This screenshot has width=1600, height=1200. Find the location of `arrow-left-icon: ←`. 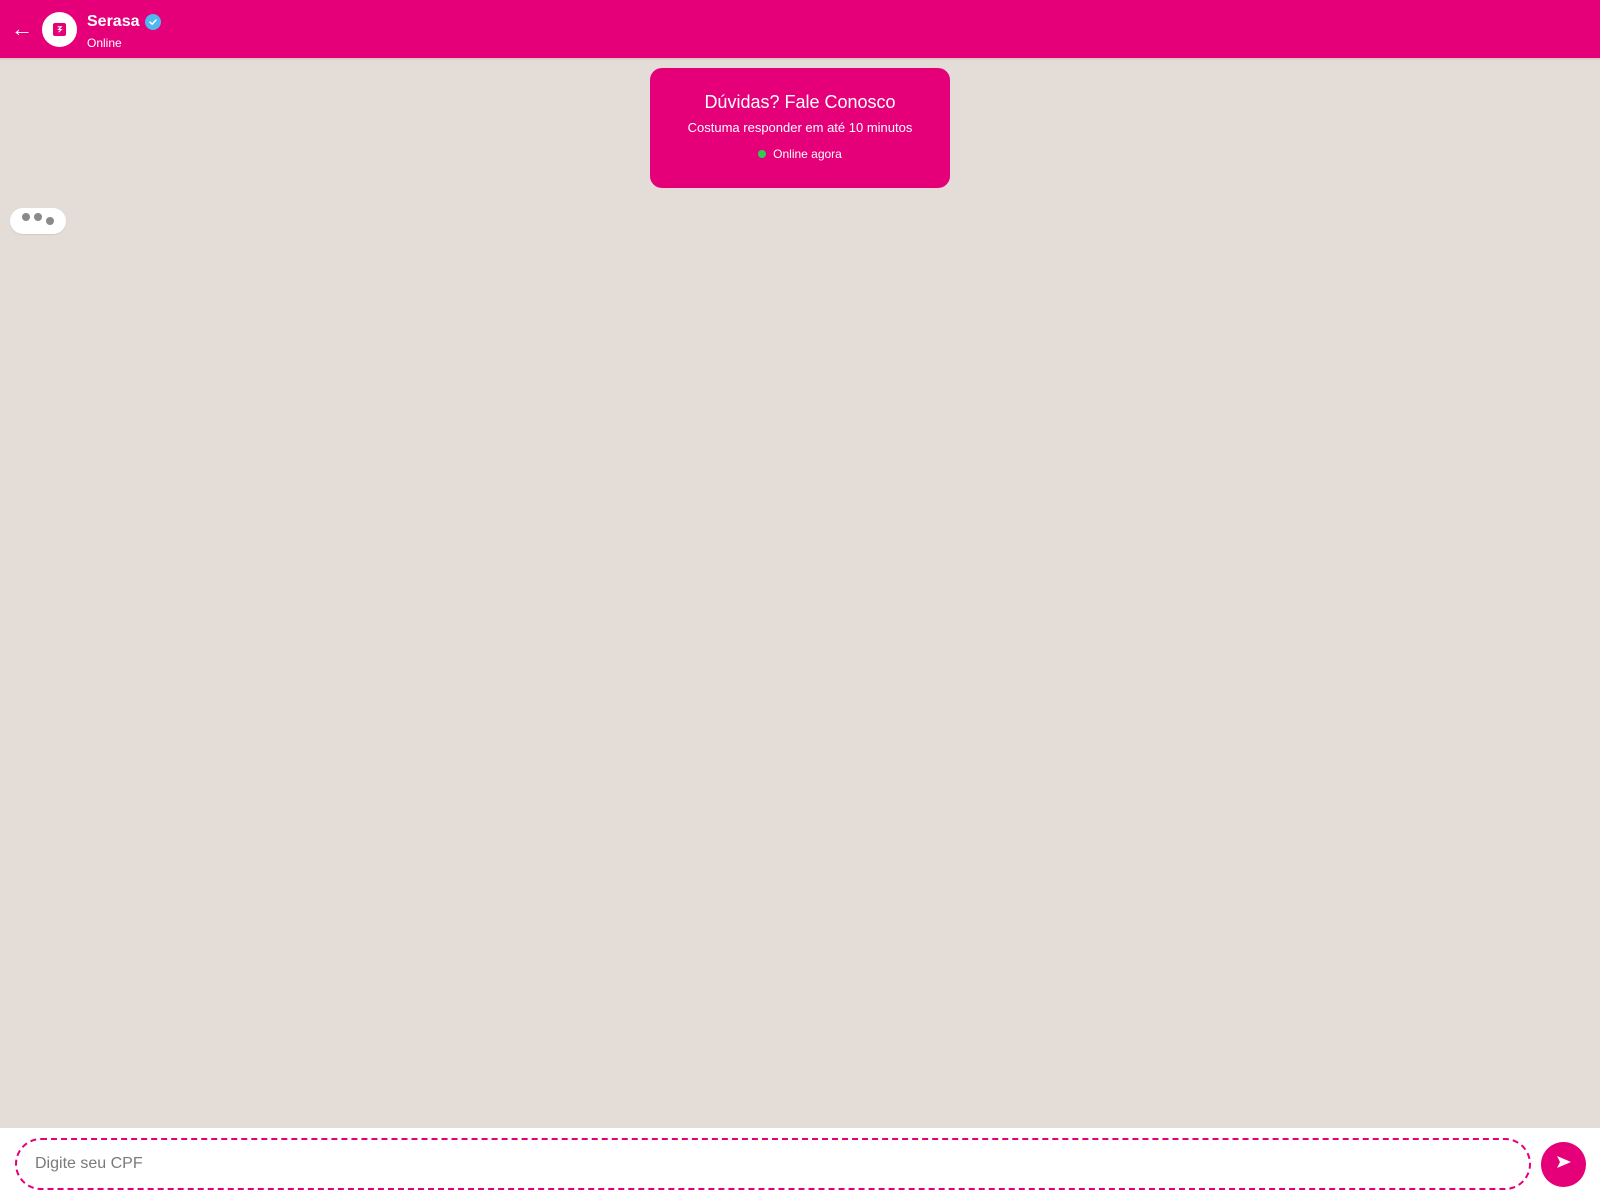

arrow-left-icon: ← is located at coordinates (22, 28).